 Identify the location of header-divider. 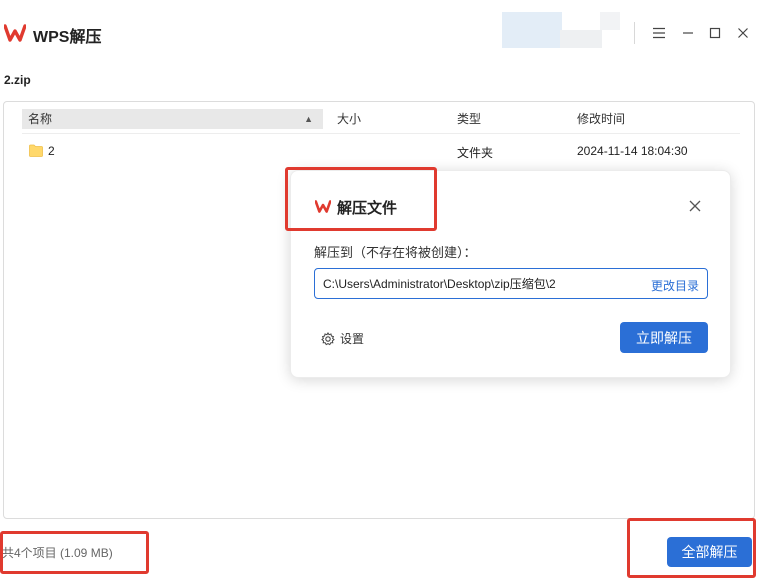
(381, 133).